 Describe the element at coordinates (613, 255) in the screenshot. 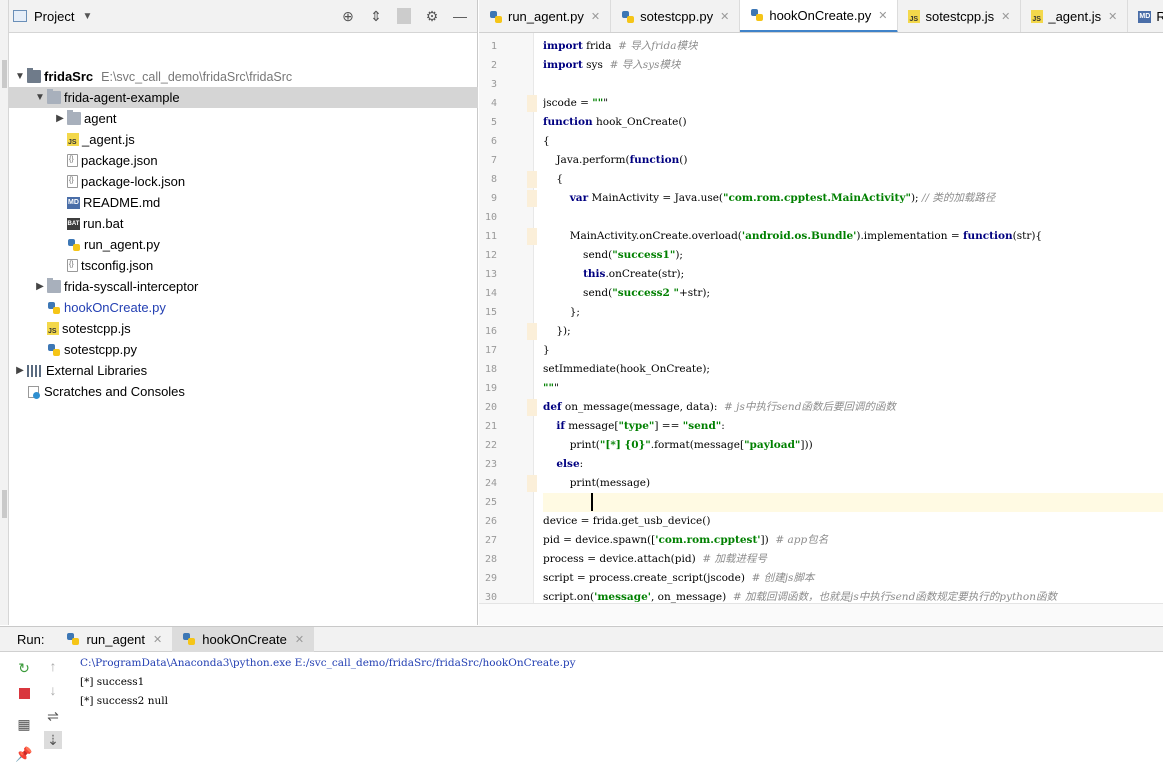

I see `code-line: send("success1");` at that location.